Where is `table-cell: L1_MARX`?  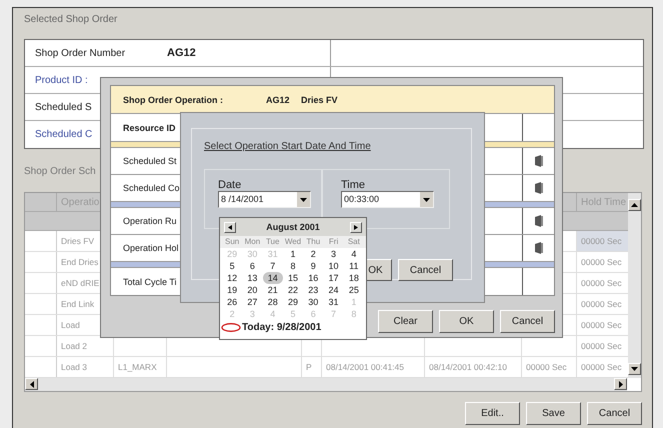
table-cell: L1_MARX is located at coordinates (140, 367).